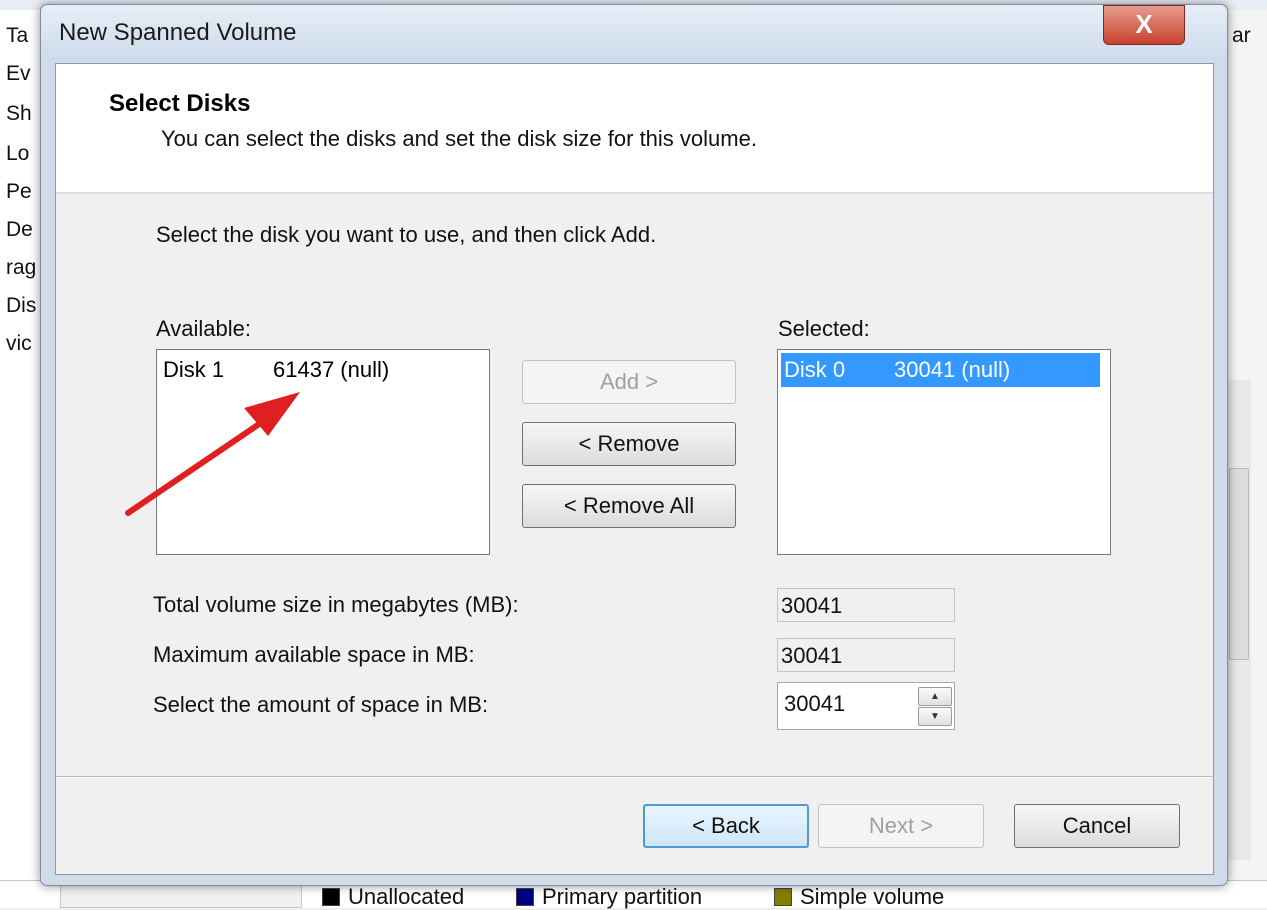 This screenshot has width=1267, height=910. Describe the element at coordinates (1239, 564) in the screenshot. I see `background-scrollbar-thumb` at that location.